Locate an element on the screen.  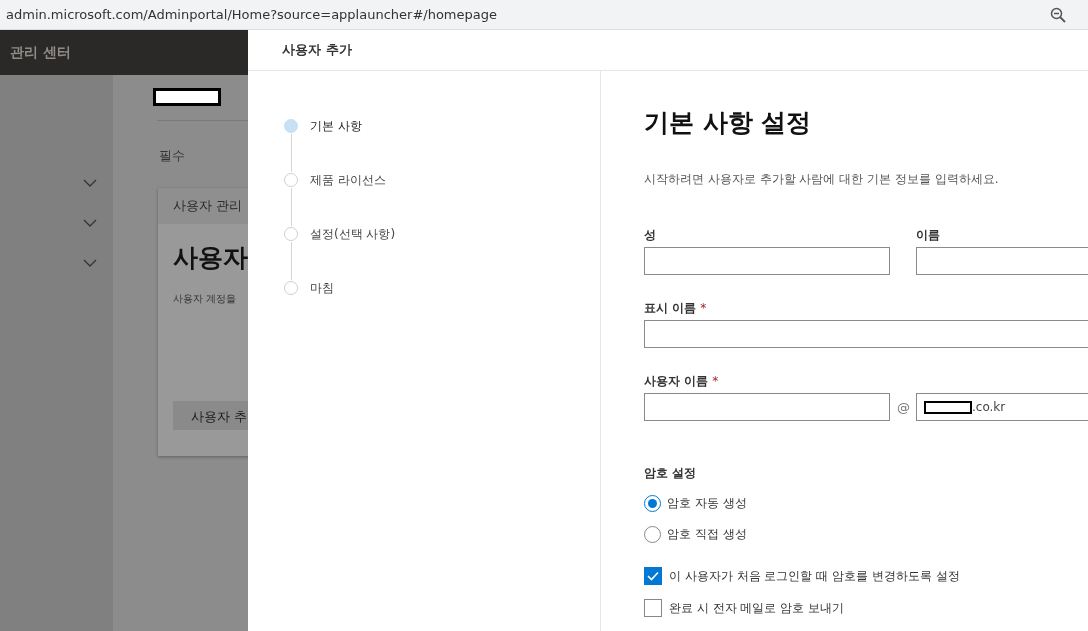
form-description: 시작하려면 사용자로 추가할 사람에 대한 기본 정보를 입력하세요. is located at coordinates (822, 179).